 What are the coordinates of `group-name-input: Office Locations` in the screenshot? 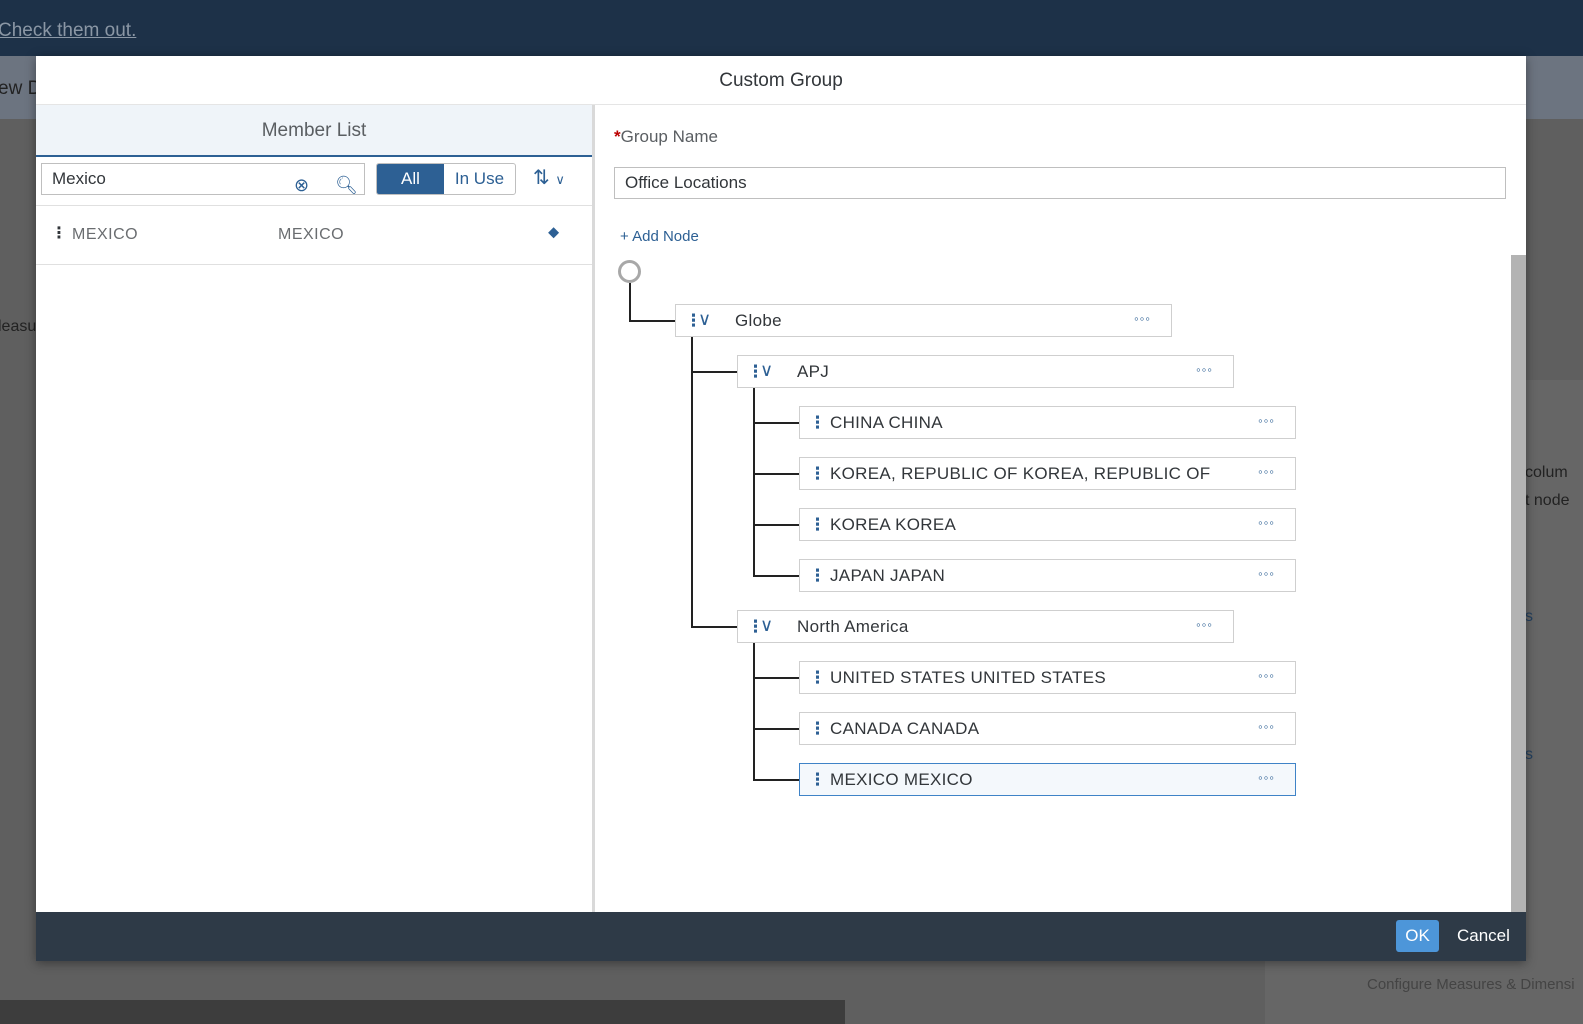 It's located at (1060, 183).